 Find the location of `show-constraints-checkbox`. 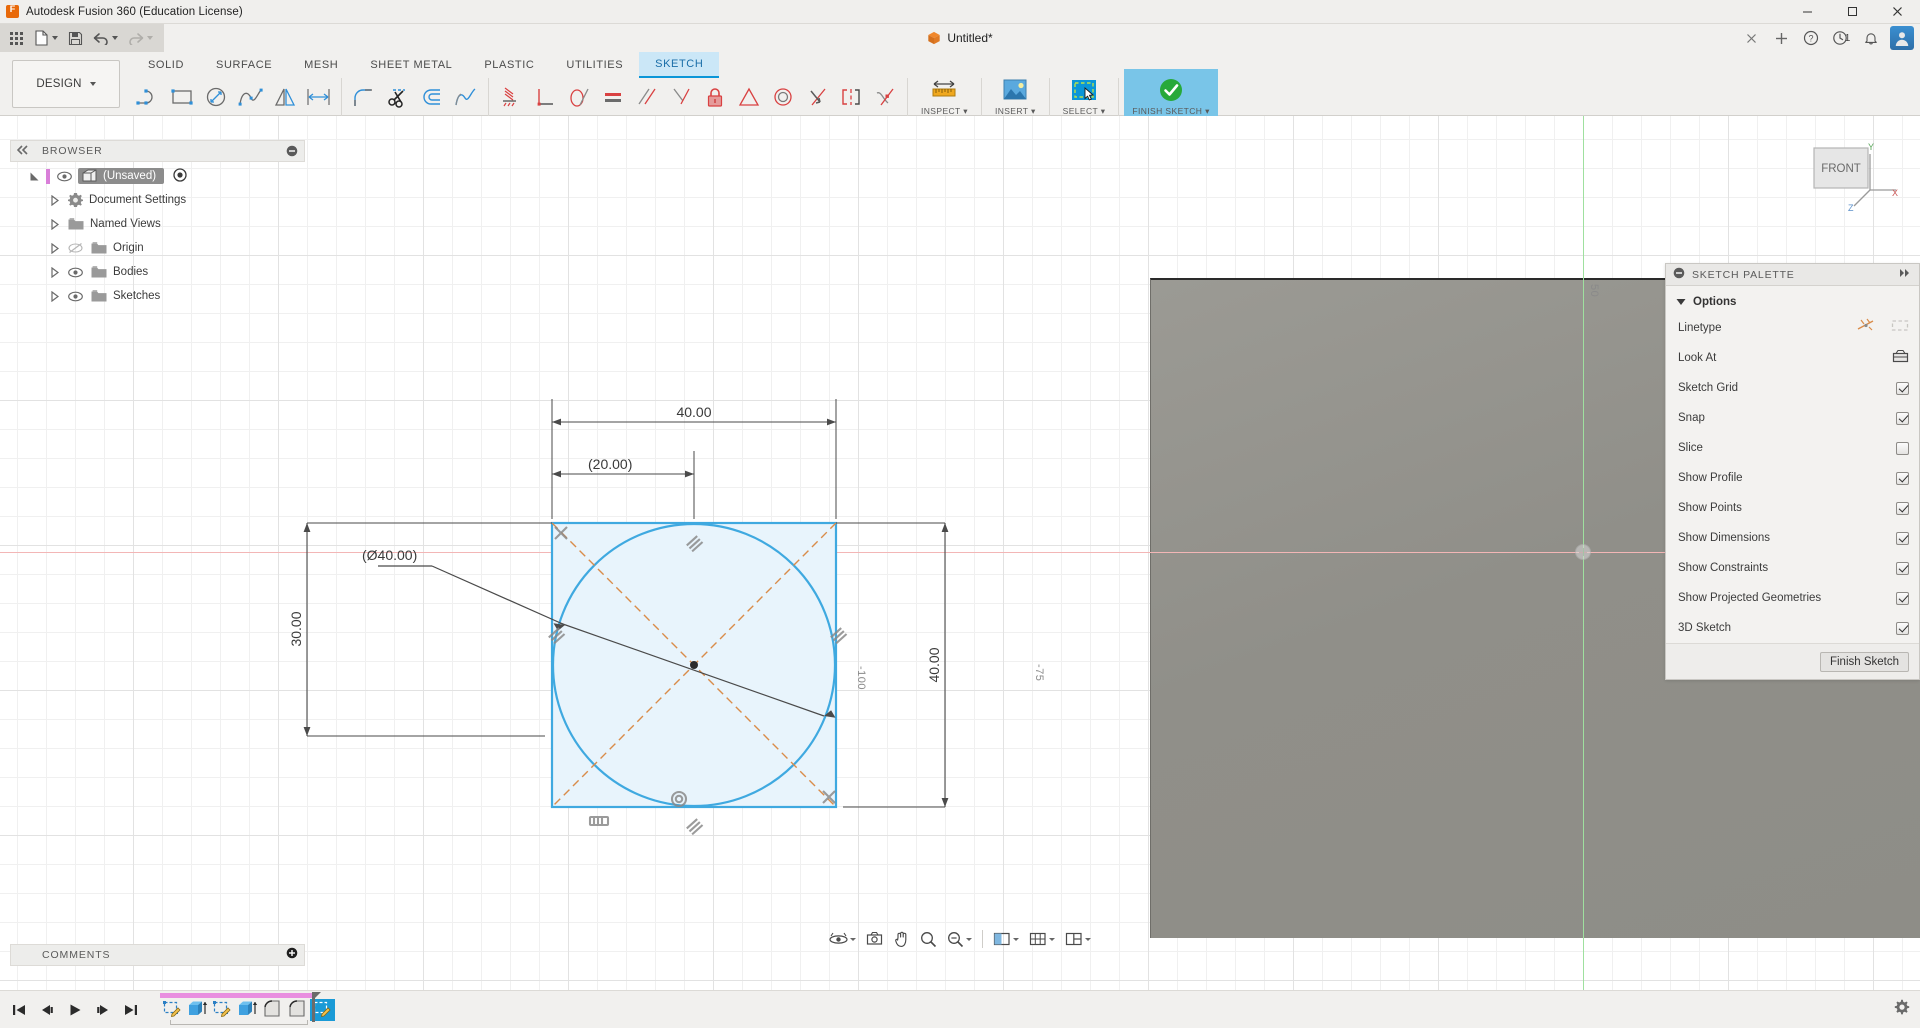

show-constraints-checkbox is located at coordinates (1902, 568).